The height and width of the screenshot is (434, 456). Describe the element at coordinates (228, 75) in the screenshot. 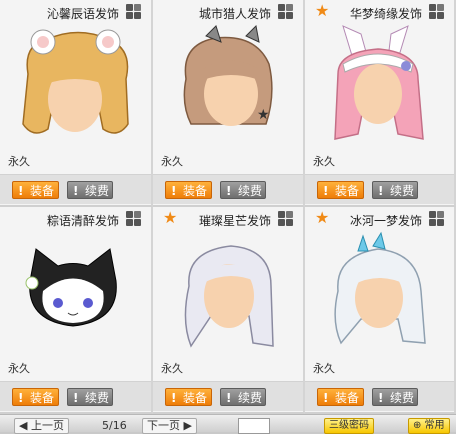

I see `hair-ornament-image: ★` at that location.